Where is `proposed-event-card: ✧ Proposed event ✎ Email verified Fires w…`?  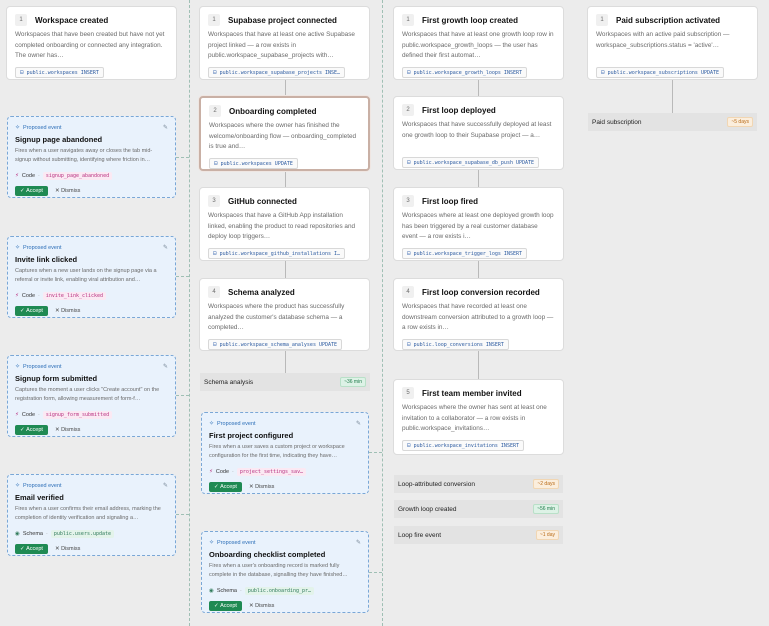 proposed-event-card: ✧ Proposed event ✎ Email verified Fires w… is located at coordinates (91, 515).